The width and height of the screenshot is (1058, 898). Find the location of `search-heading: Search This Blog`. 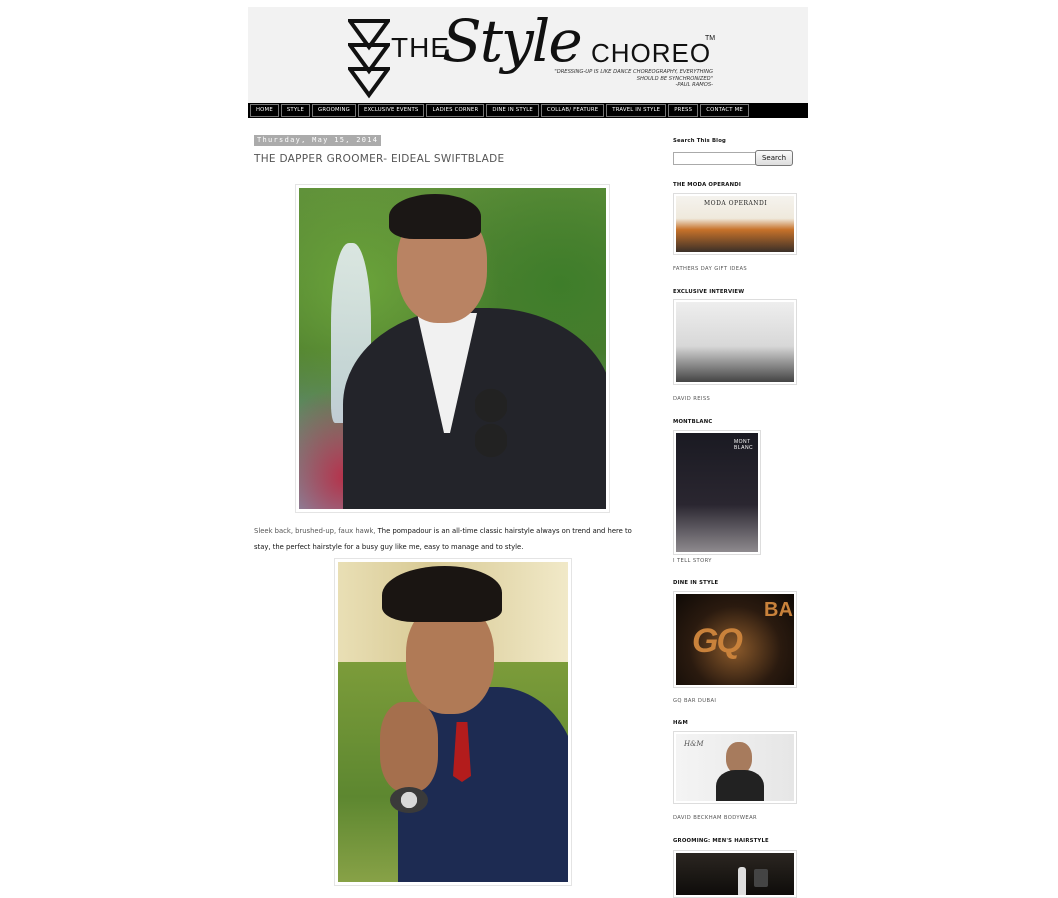

search-heading: Search This Blog is located at coordinates (700, 141).